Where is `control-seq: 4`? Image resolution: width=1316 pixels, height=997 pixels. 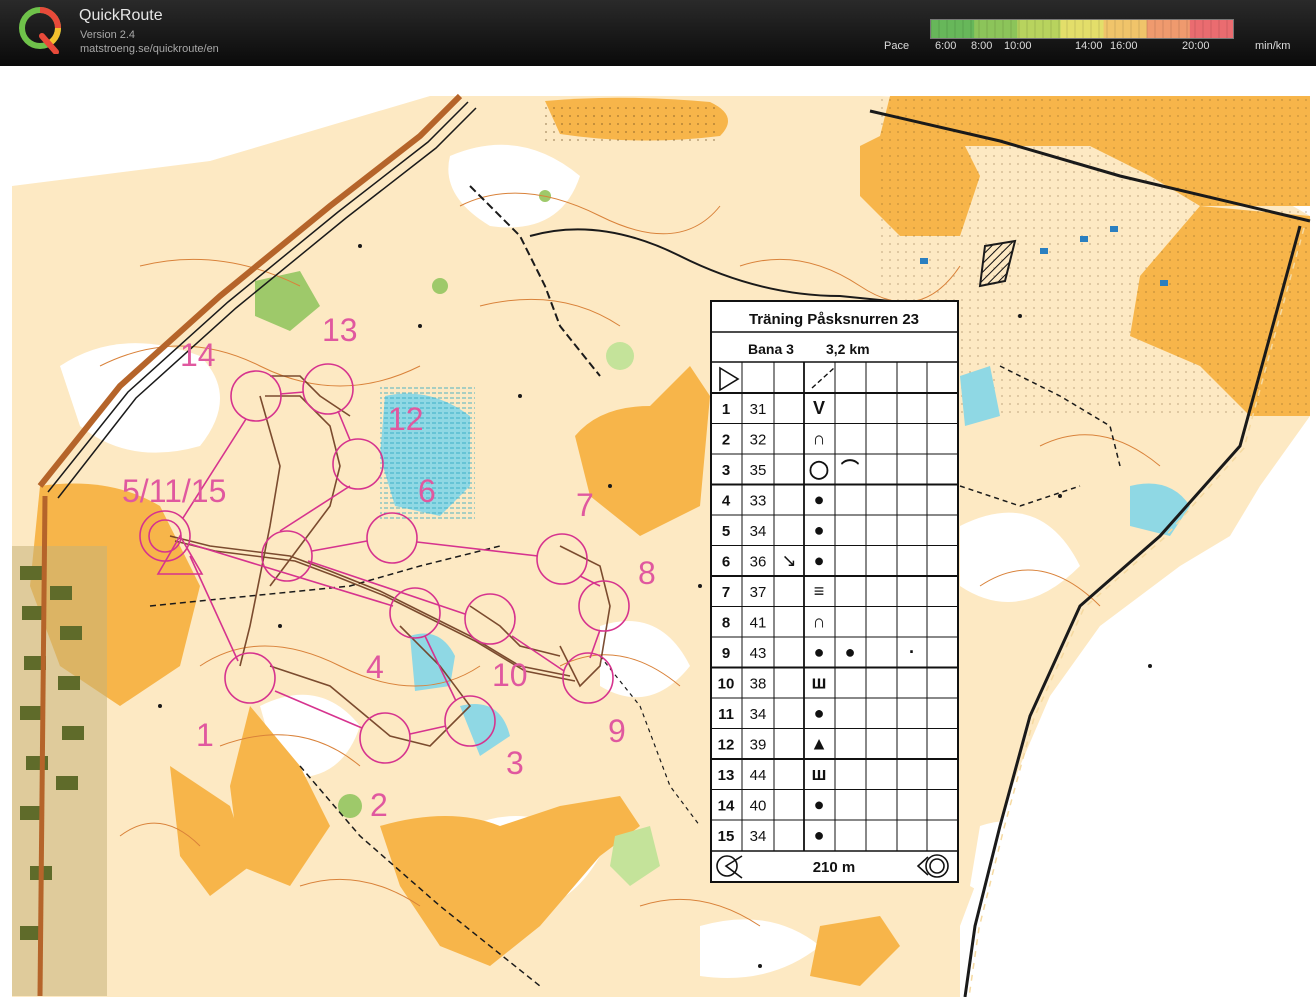 control-seq: 4 is located at coordinates (726, 501).